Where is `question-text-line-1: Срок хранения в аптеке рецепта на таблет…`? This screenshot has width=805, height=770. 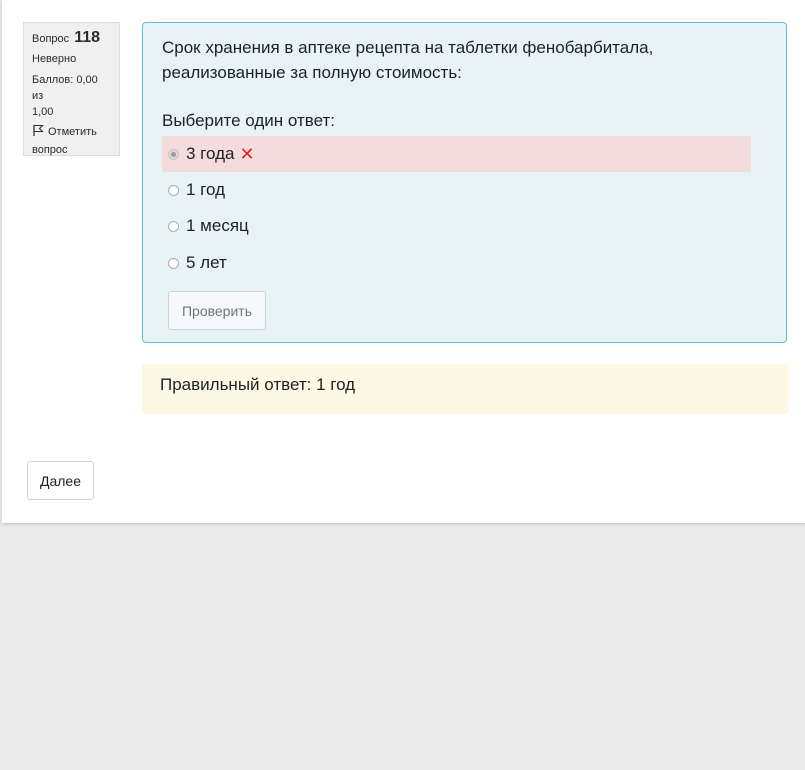 question-text-line-1: Срок хранения в аптеке рецепта на таблет… is located at coordinates (408, 47).